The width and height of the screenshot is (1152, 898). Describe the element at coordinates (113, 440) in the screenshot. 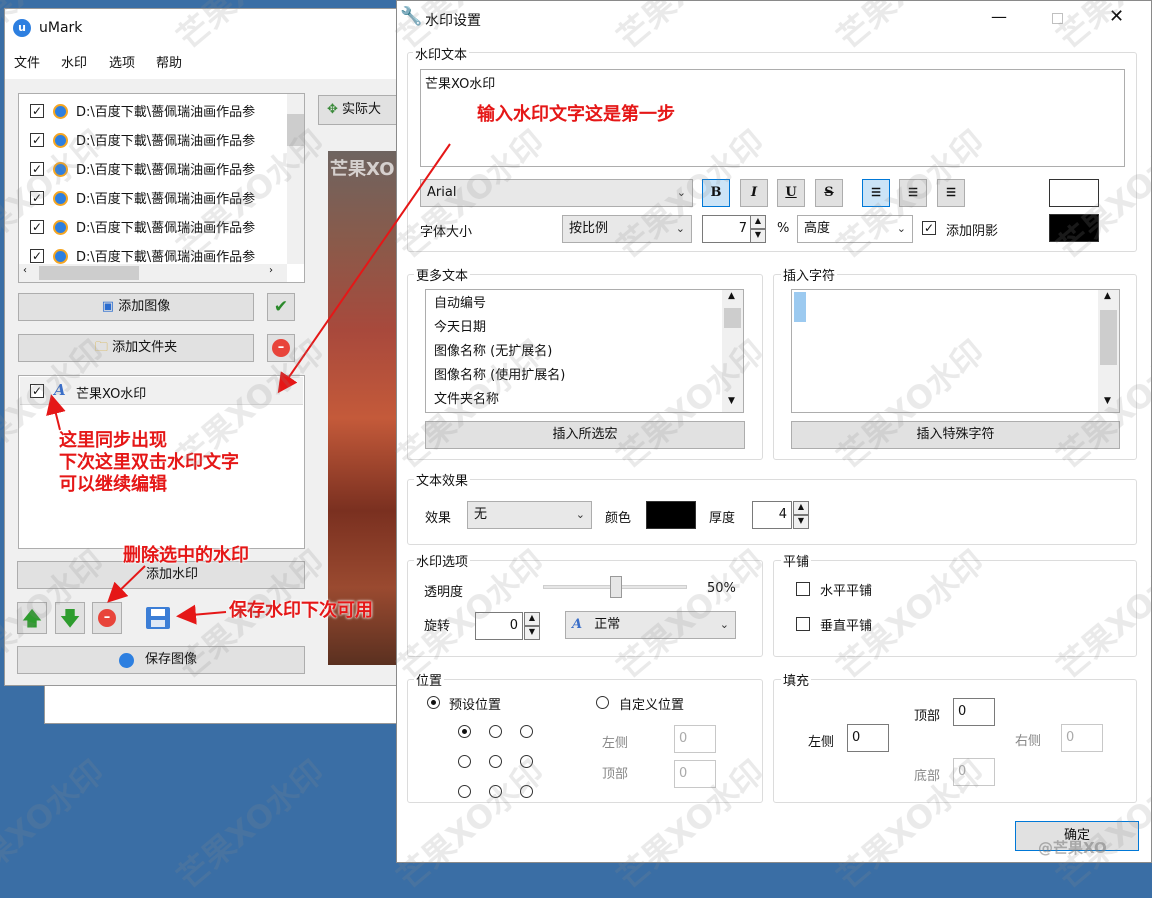

I see `annotation-sync-line1: 这里同步出现` at that location.